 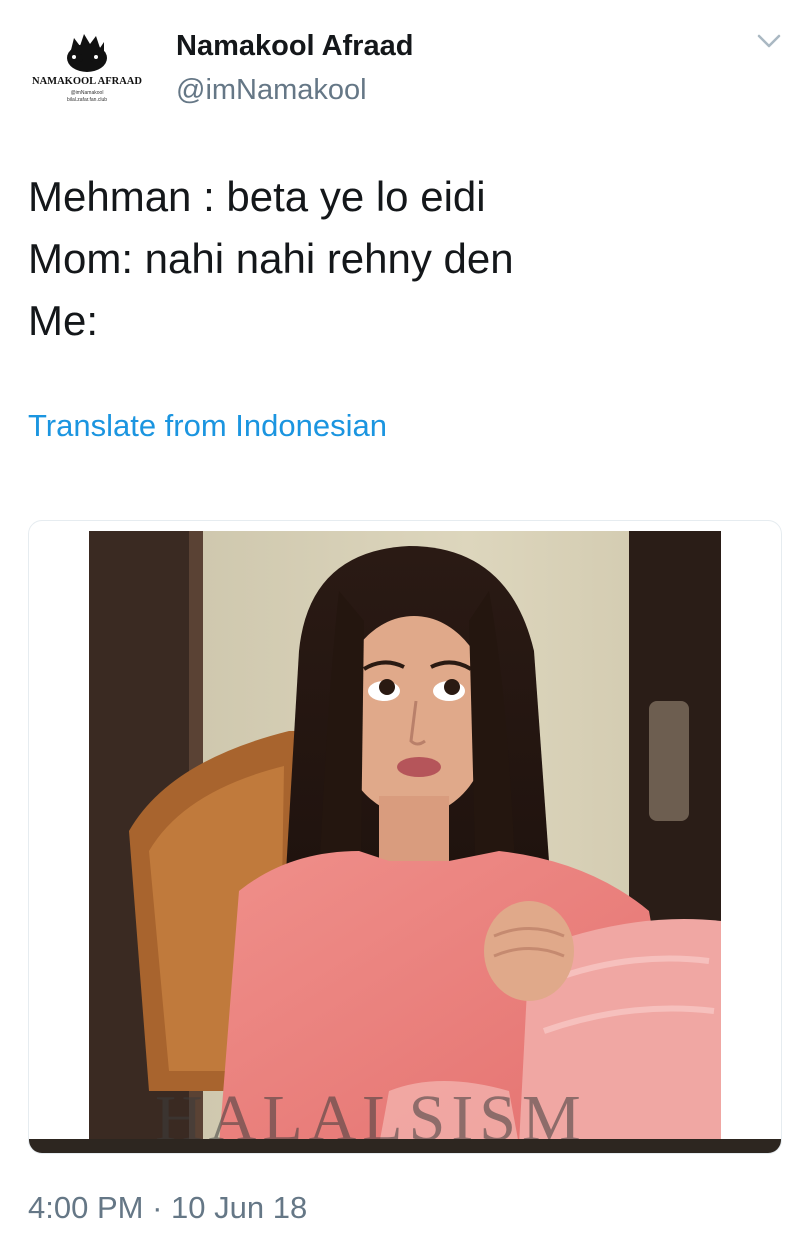 What do you see at coordinates (87, 81) in the screenshot?
I see `svg-text: NAMAKOOL AFRAAD` at bounding box center [87, 81].